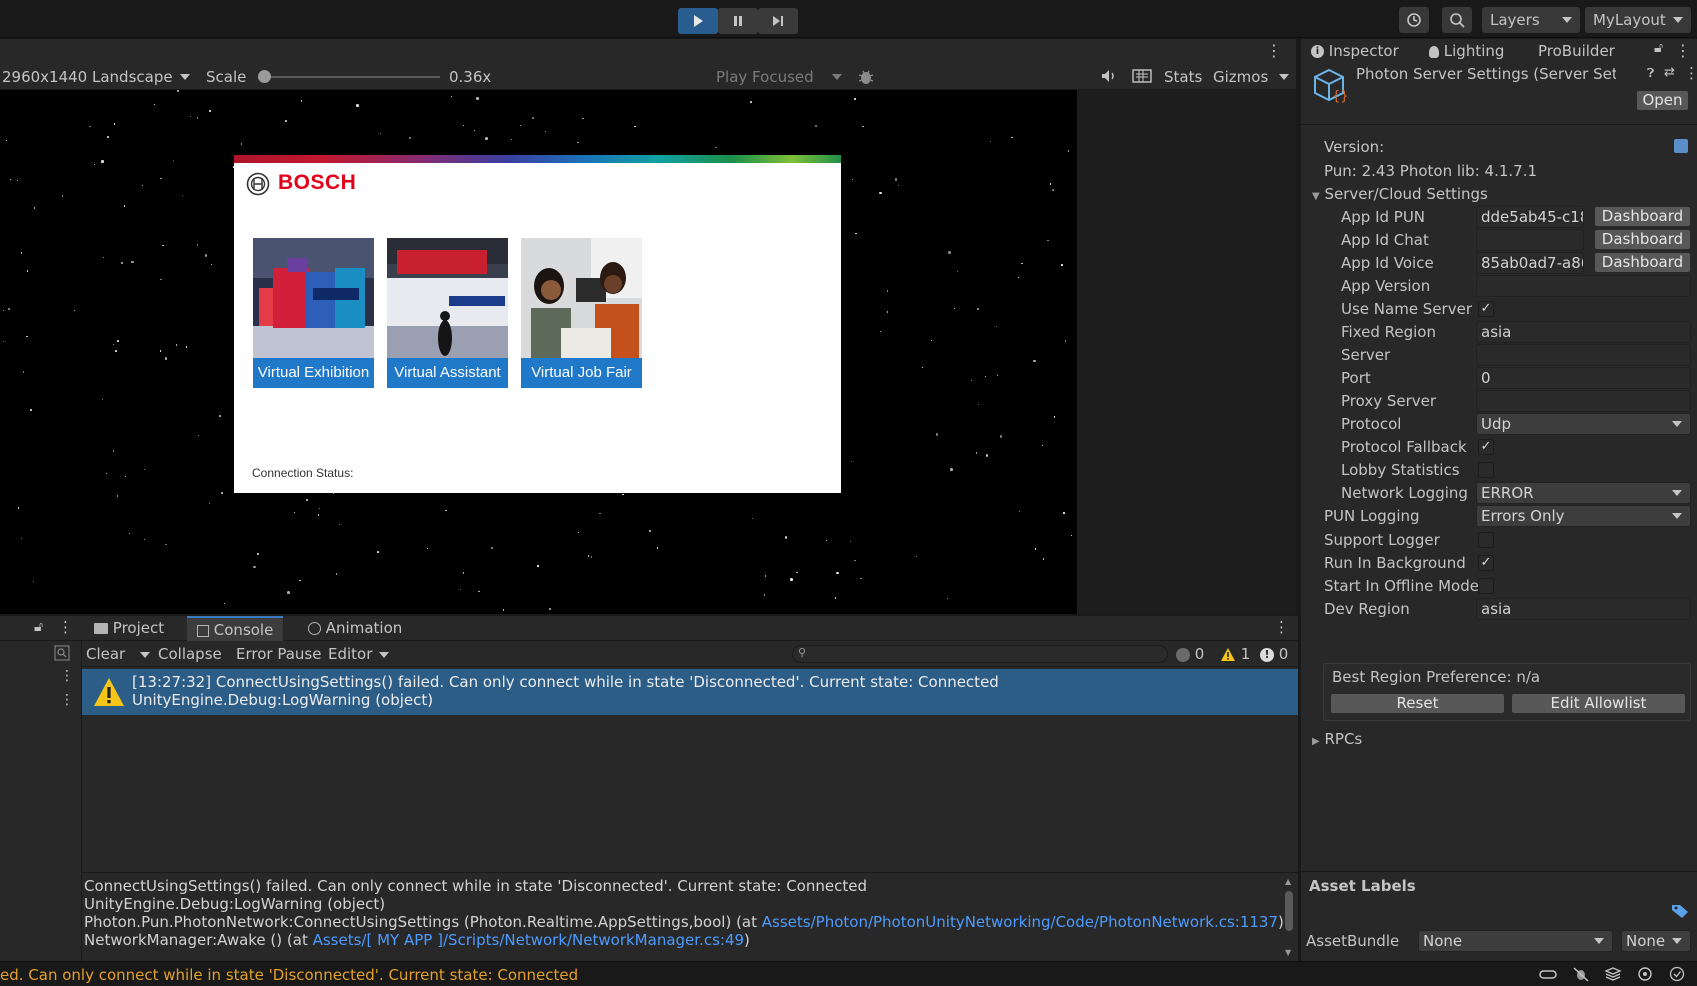 This screenshot has height=986, width=1697. I want to click on tile-virtual-exhibition: Virtual Exhibition, so click(313, 313).